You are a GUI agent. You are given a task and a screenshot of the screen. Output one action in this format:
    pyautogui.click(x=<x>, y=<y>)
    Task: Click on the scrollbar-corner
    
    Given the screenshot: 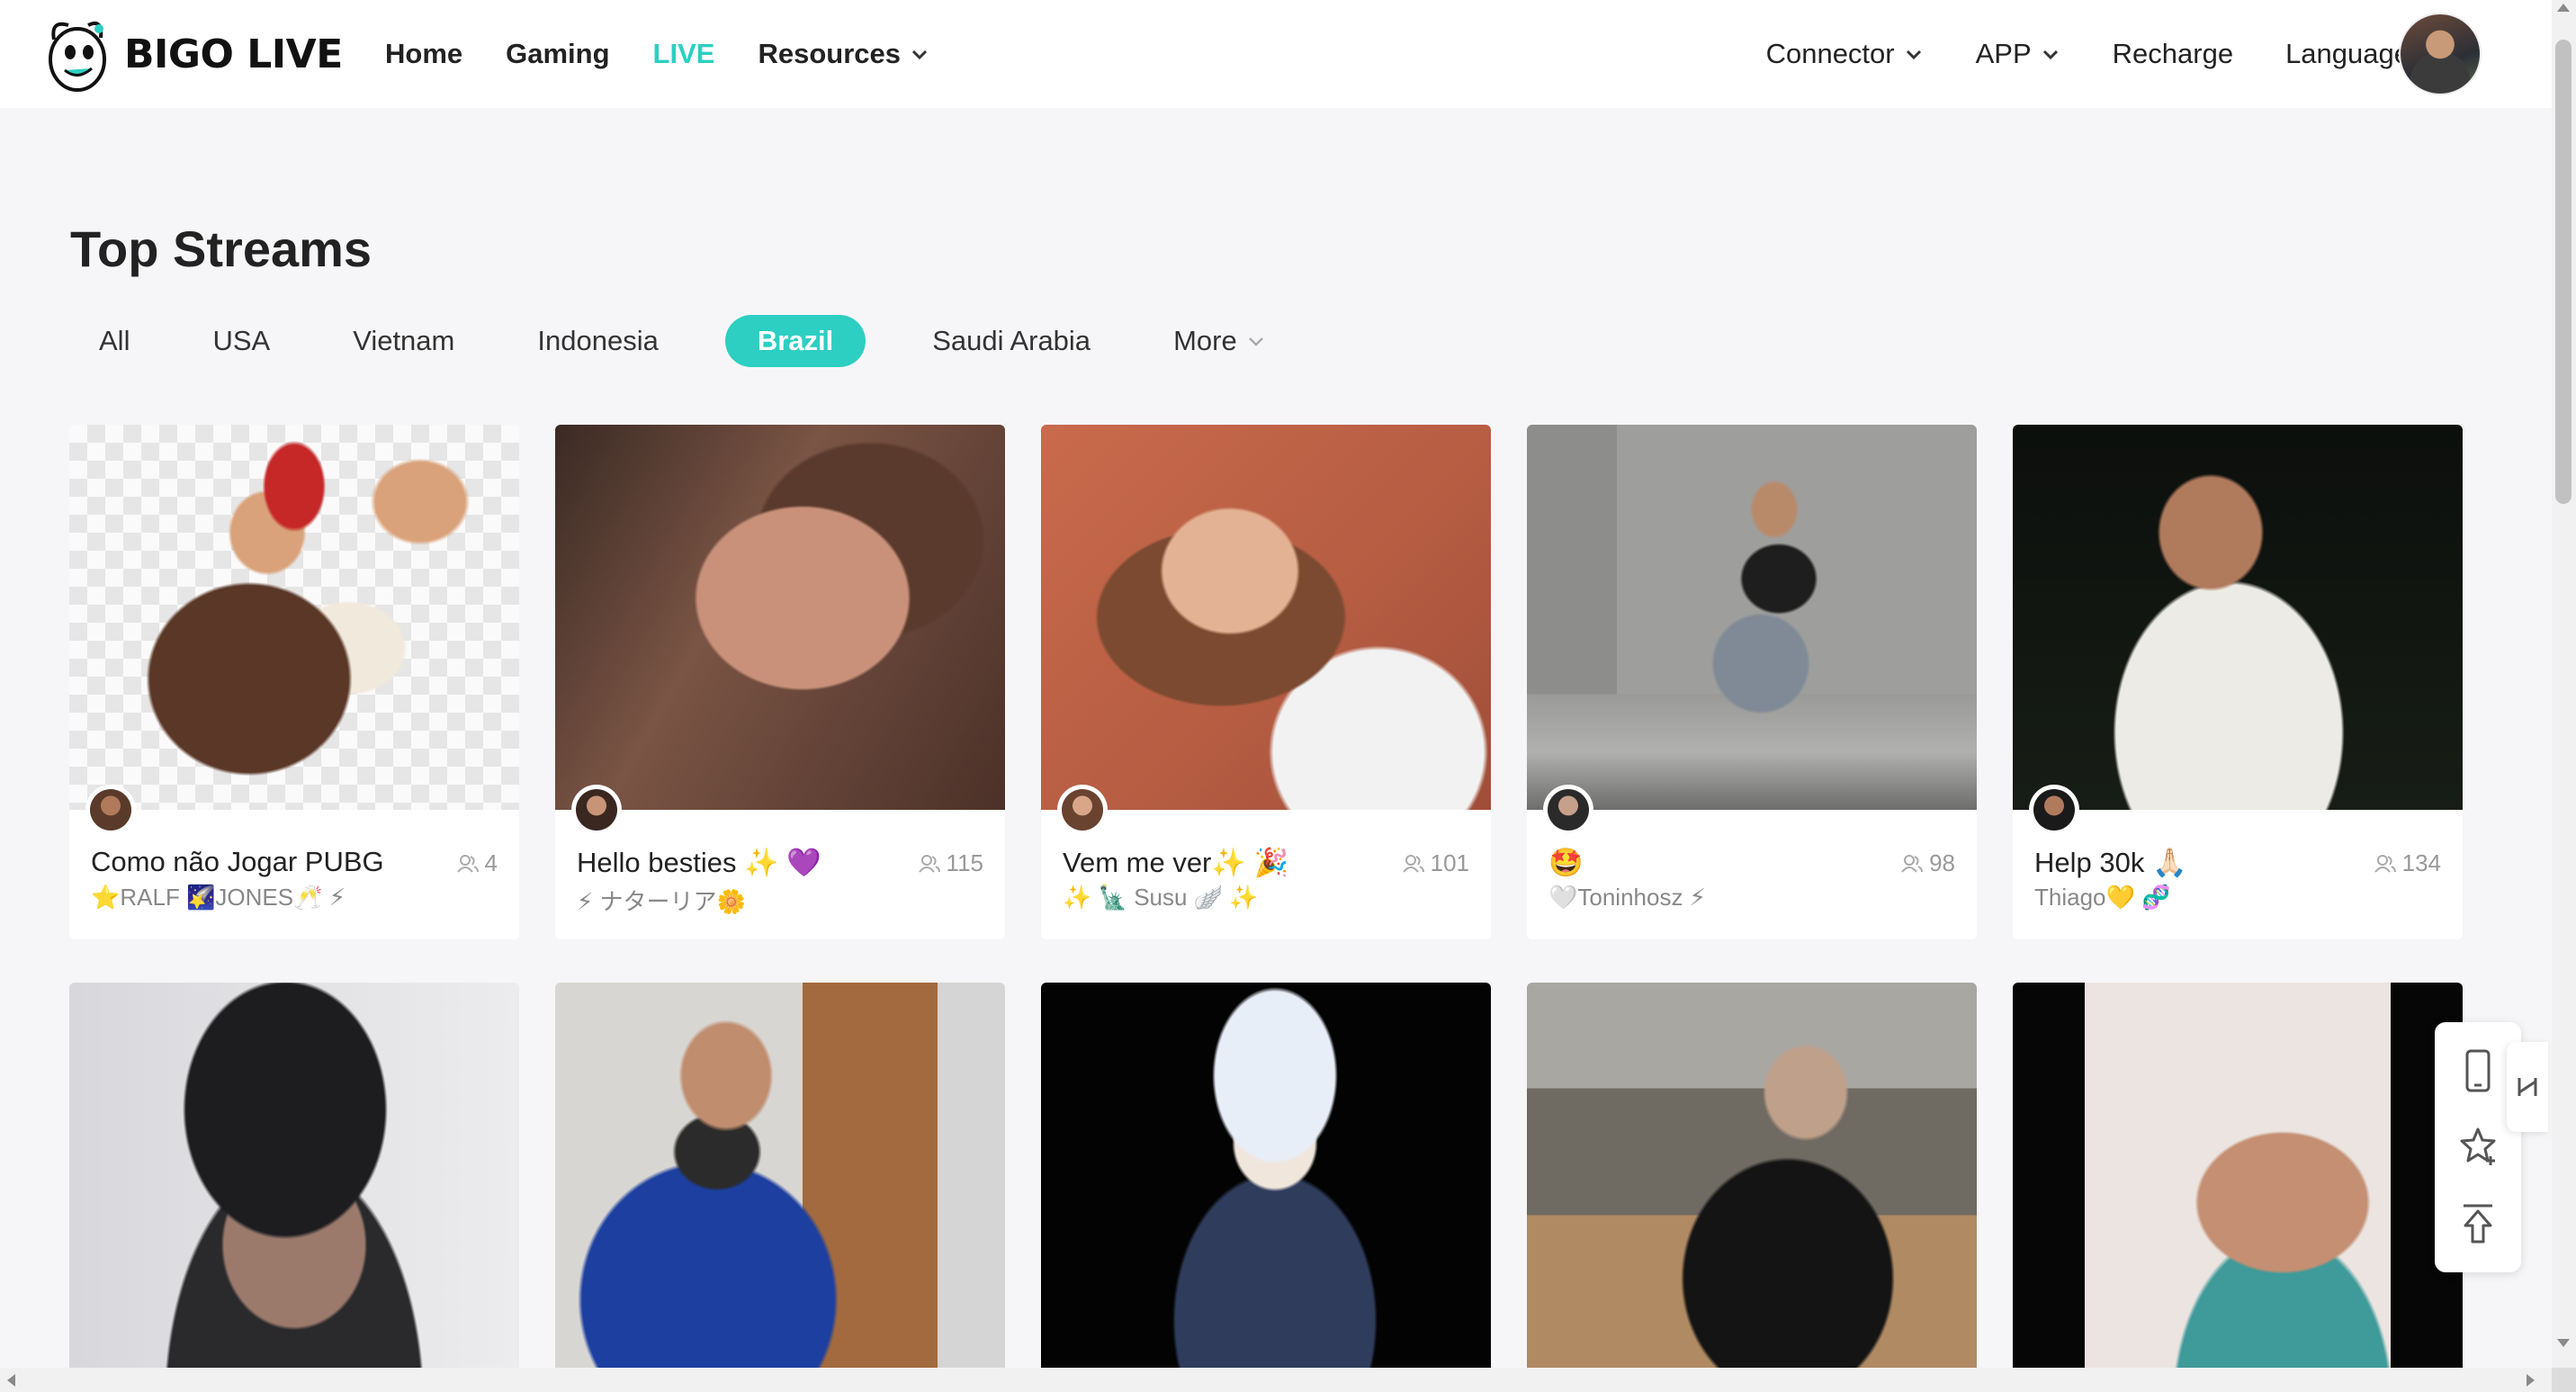 What is the action you would take?
    pyautogui.click(x=2564, y=1380)
    